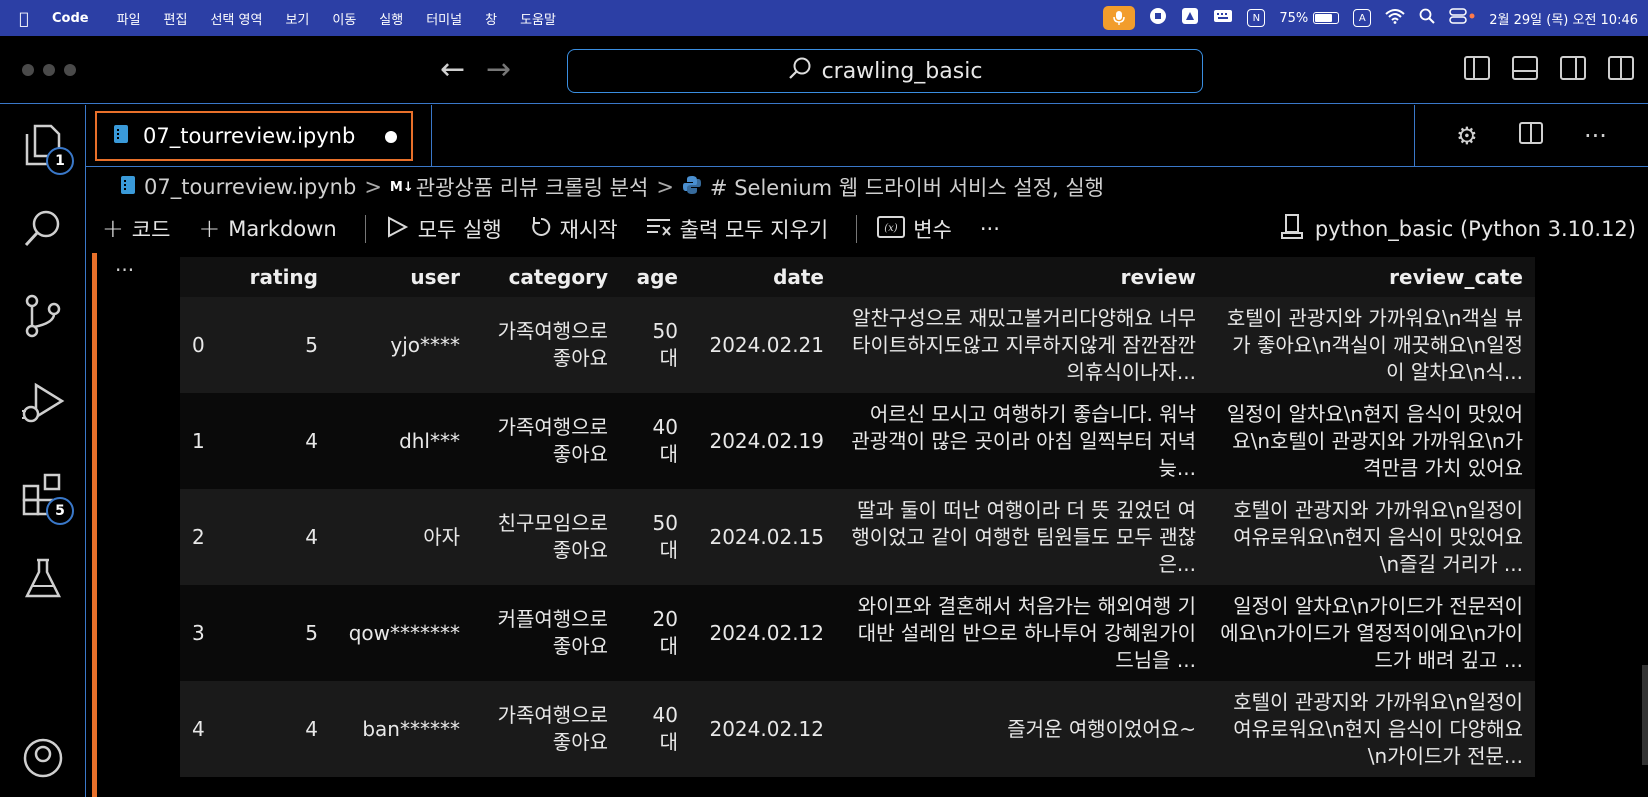 The image size is (1648, 797). What do you see at coordinates (546, 633) in the screenshot?
I see `cell-category: 커플여행으로 좋아요` at bounding box center [546, 633].